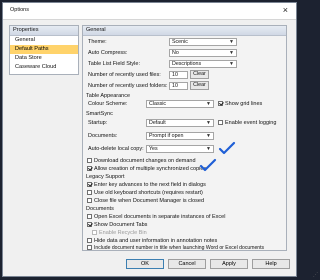 This screenshot has width=320, height=280. I want to click on resize-grip-icon: ⋰, so click(315, 275).